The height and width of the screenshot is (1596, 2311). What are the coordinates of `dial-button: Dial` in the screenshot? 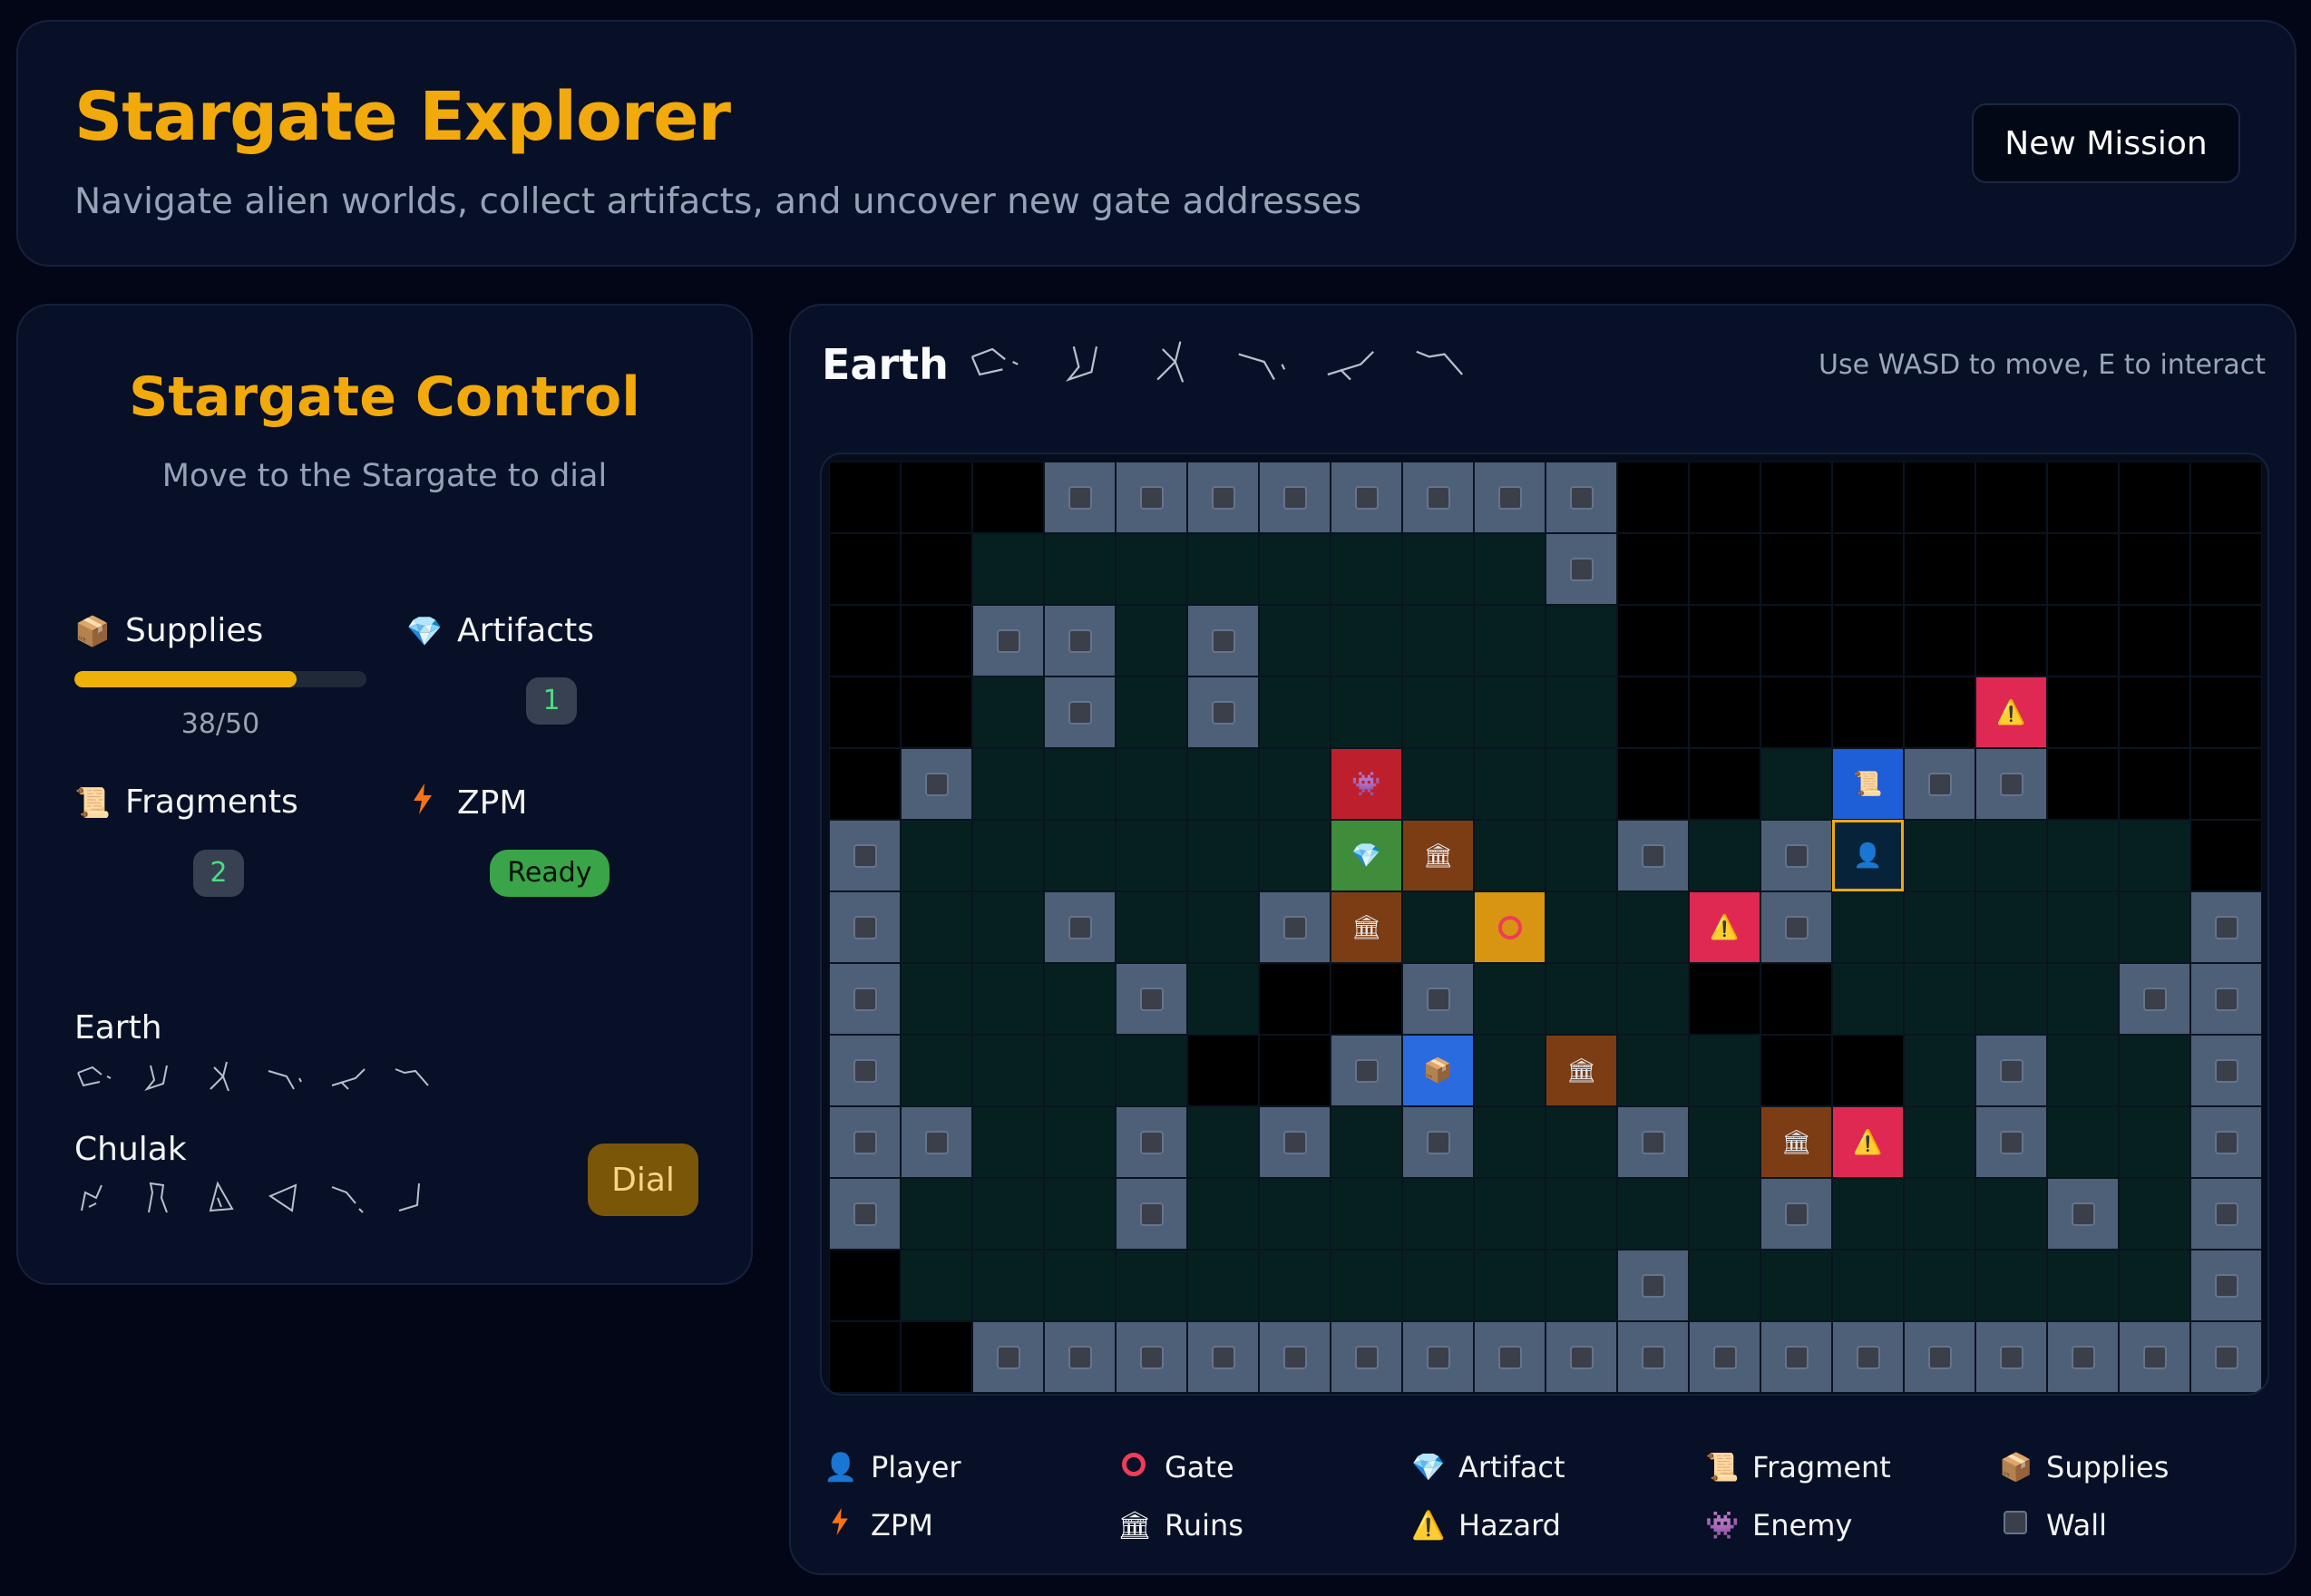 It's located at (643, 1179).